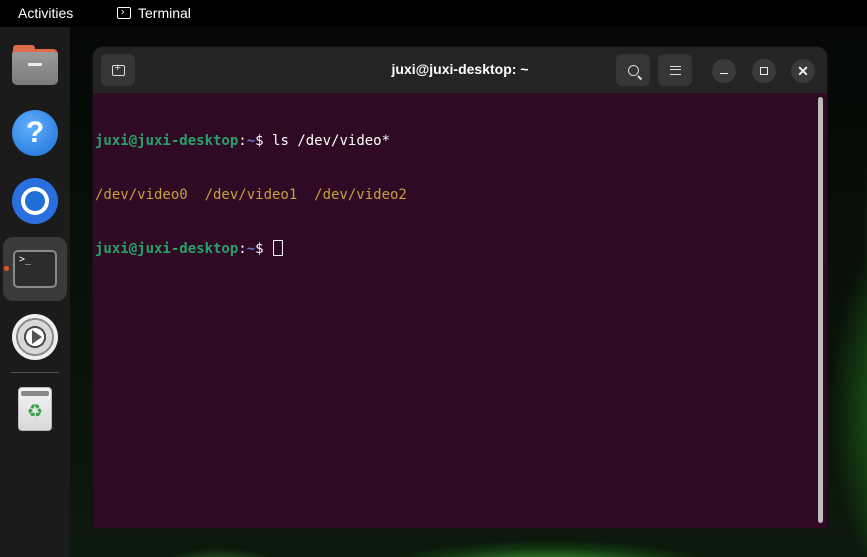  I want to click on help-icon: ?, so click(35, 133).